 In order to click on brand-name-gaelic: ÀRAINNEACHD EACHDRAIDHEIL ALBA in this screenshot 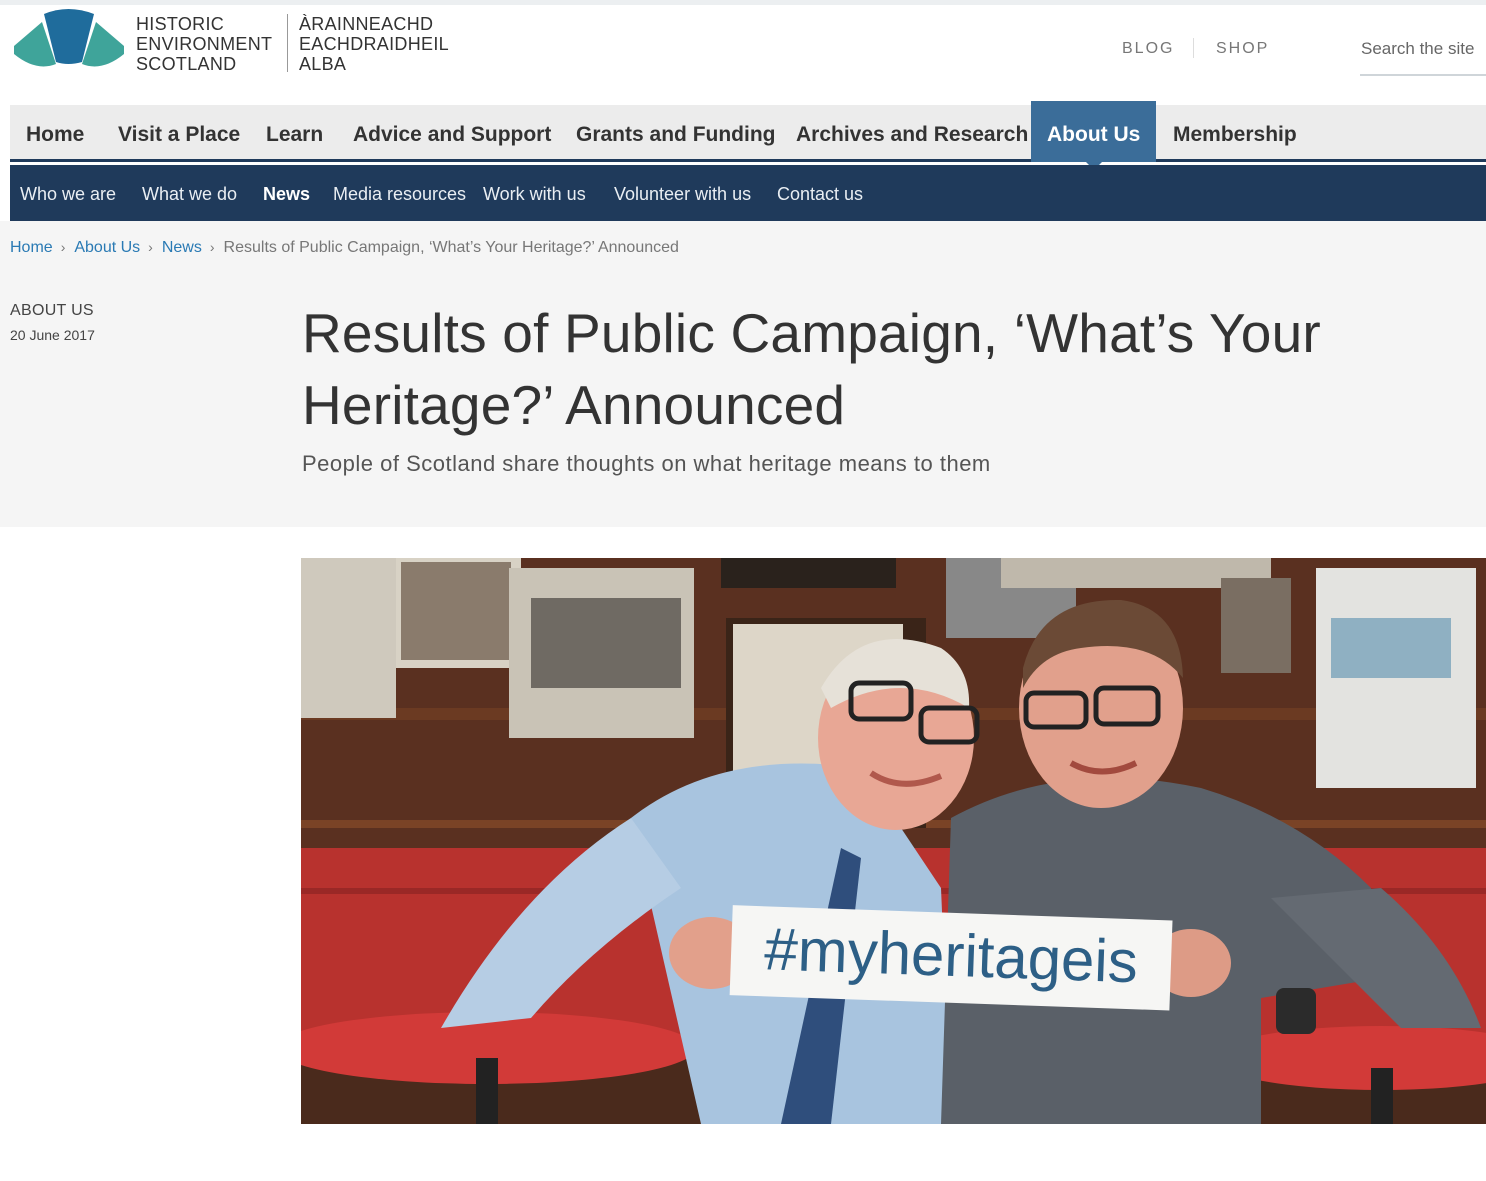, I will do `click(374, 44)`.